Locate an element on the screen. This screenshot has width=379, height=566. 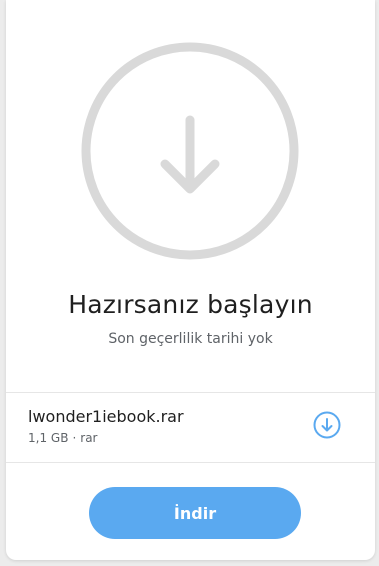
file-row: lwonder1iebook.rar 1,1 GB · rar is located at coordinates (190, 427).